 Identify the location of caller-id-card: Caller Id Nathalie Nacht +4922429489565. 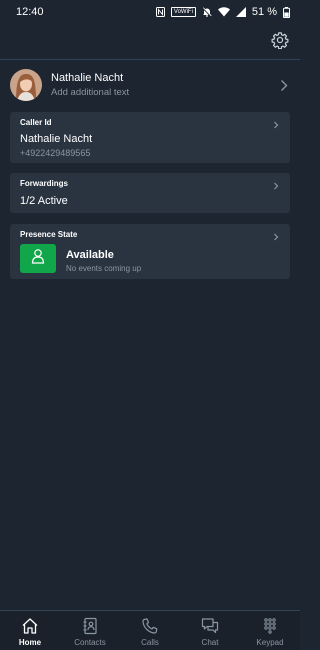
(150, 137).